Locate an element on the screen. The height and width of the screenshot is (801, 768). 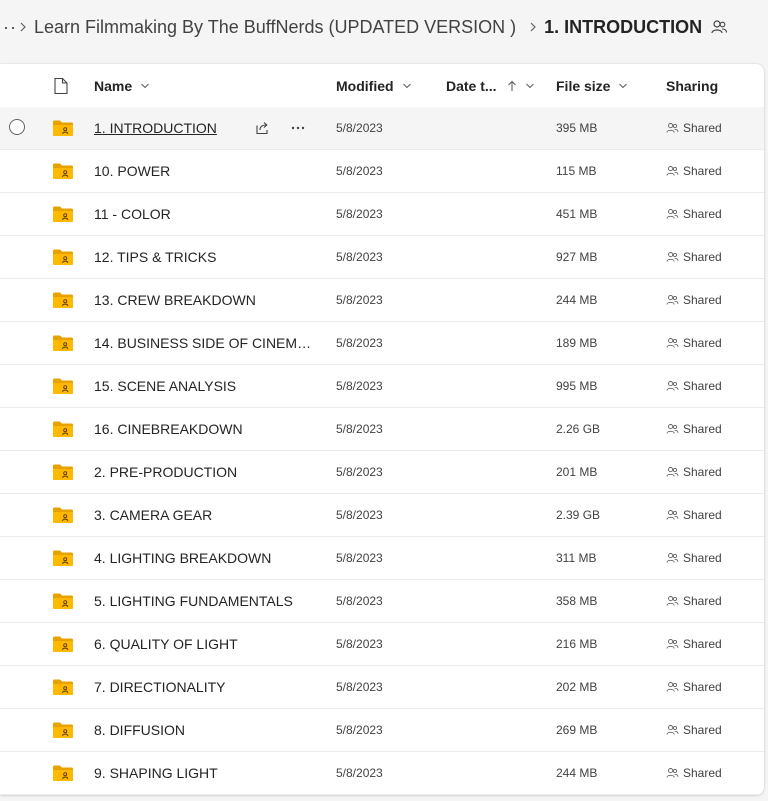
table-row: 10. POWER 5/8/2023 115 MB Shared is located at coordinates (382, 171).